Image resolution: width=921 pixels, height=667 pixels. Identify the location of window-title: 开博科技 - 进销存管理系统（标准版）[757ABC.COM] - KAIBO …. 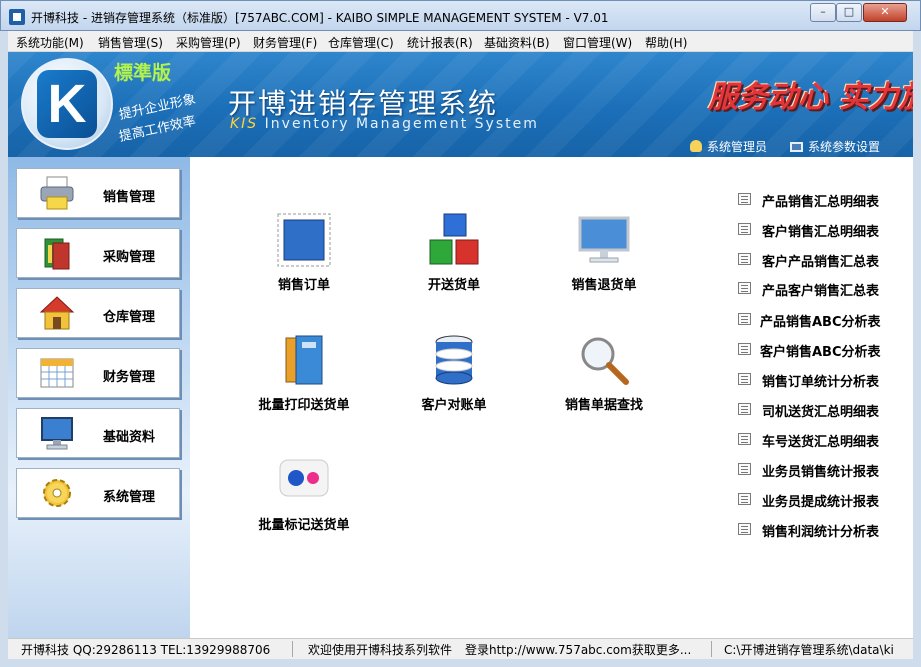
(320, 18).